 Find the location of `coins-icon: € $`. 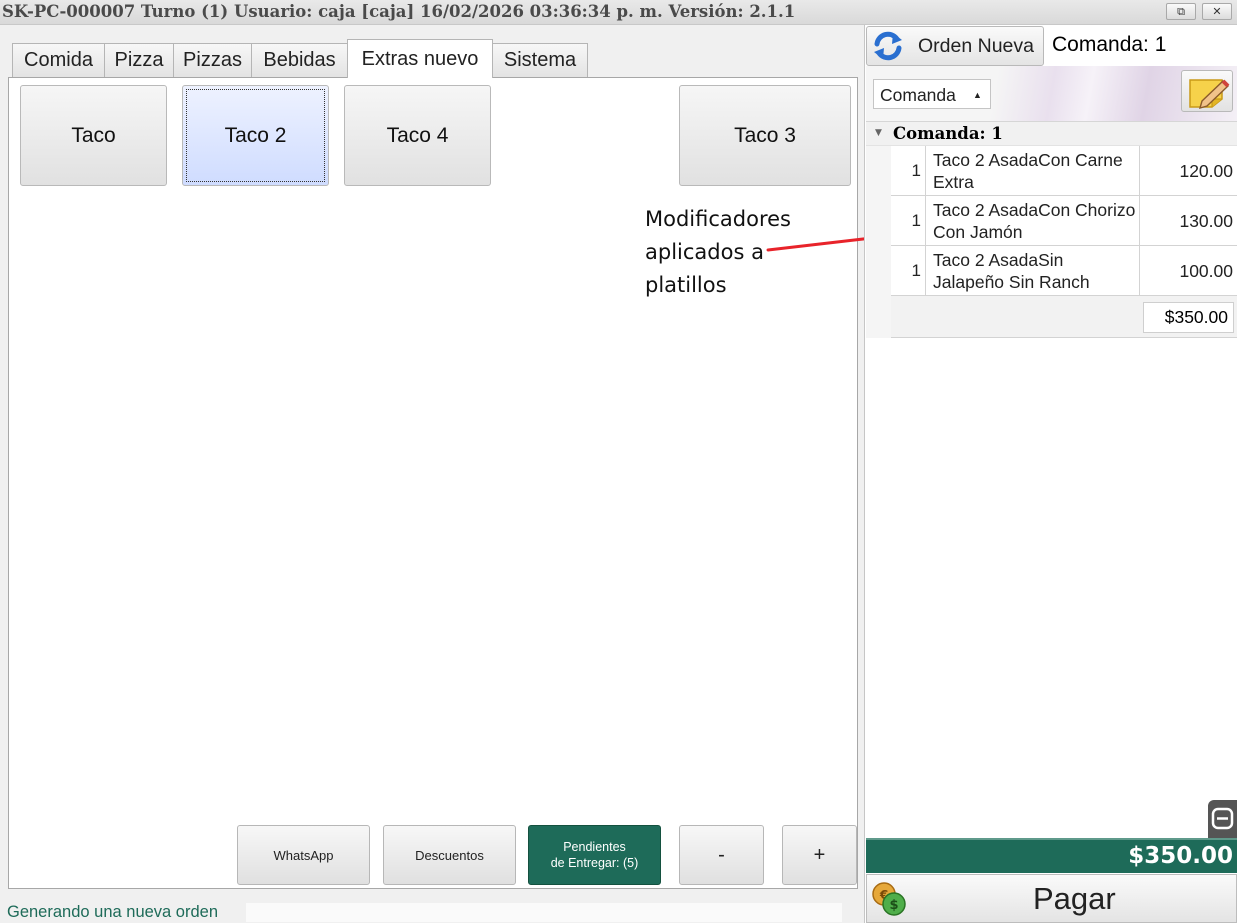

coins-icon: € $ is located at coordinates (889, 899).